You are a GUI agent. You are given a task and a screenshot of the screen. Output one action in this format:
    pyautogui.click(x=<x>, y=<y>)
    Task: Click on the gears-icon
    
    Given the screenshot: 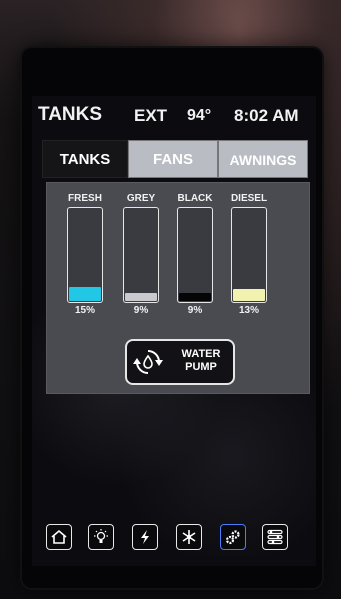 What is the action you would take?
    pyautogui.click(x=232, y=537)
    